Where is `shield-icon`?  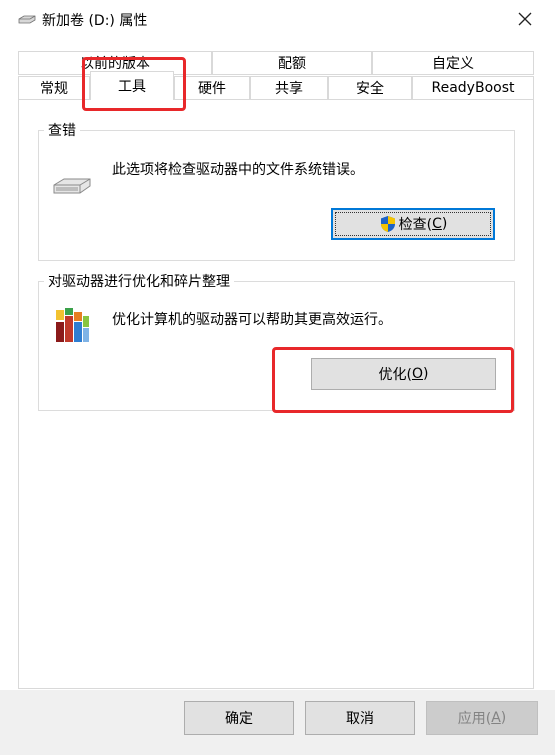 shield-icon is located at coordinates (387, 224).